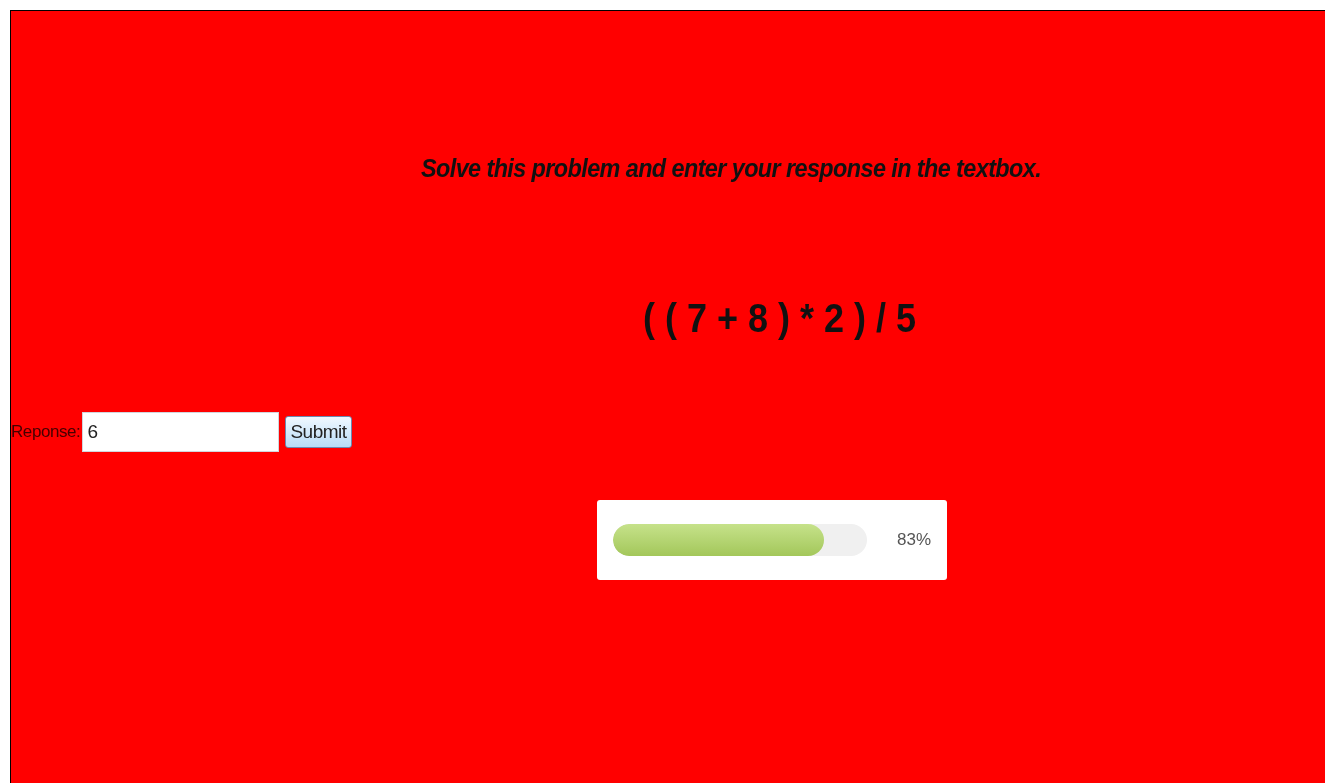  I want to click on submit-button: Submit, so click(318, 432).